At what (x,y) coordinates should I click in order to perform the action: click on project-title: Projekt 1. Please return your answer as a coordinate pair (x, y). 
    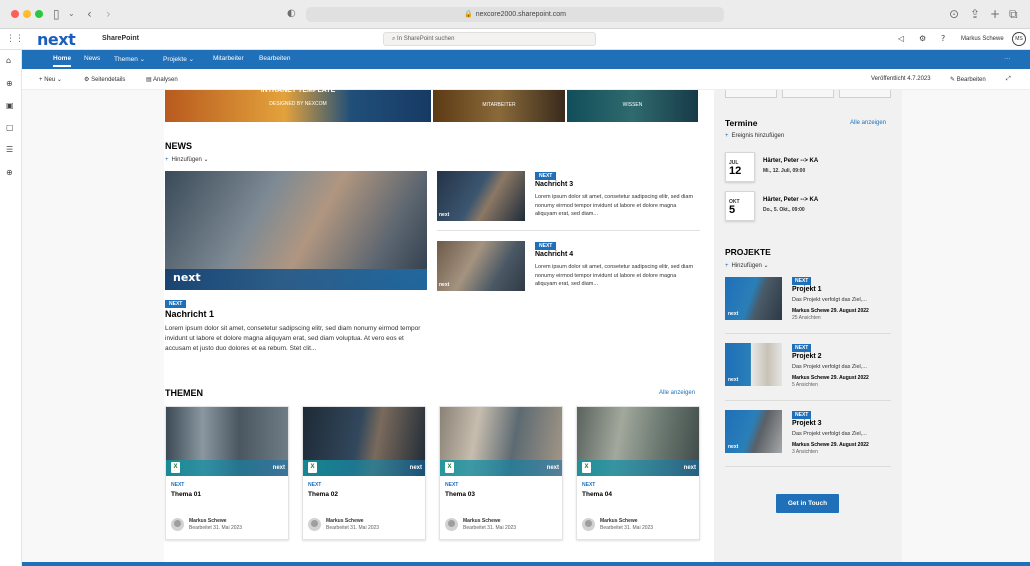
    Looking at the image, I should click on (807, 289).